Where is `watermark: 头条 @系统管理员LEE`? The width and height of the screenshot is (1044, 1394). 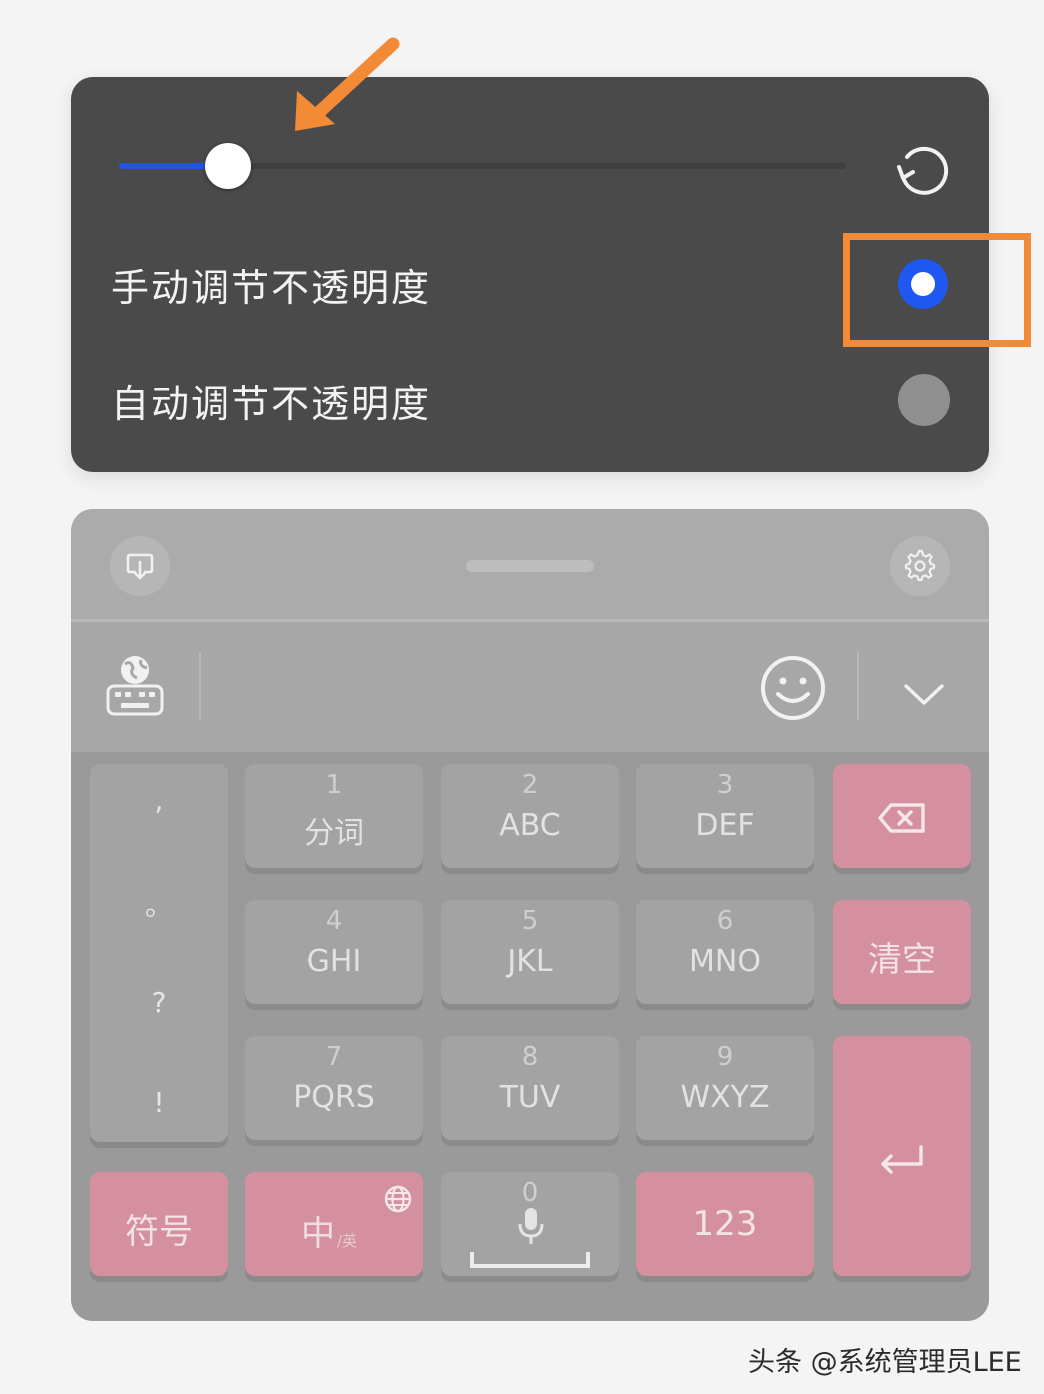 watermark: 头条 @系统管理员LEE is located at coordinates (885, 1362).